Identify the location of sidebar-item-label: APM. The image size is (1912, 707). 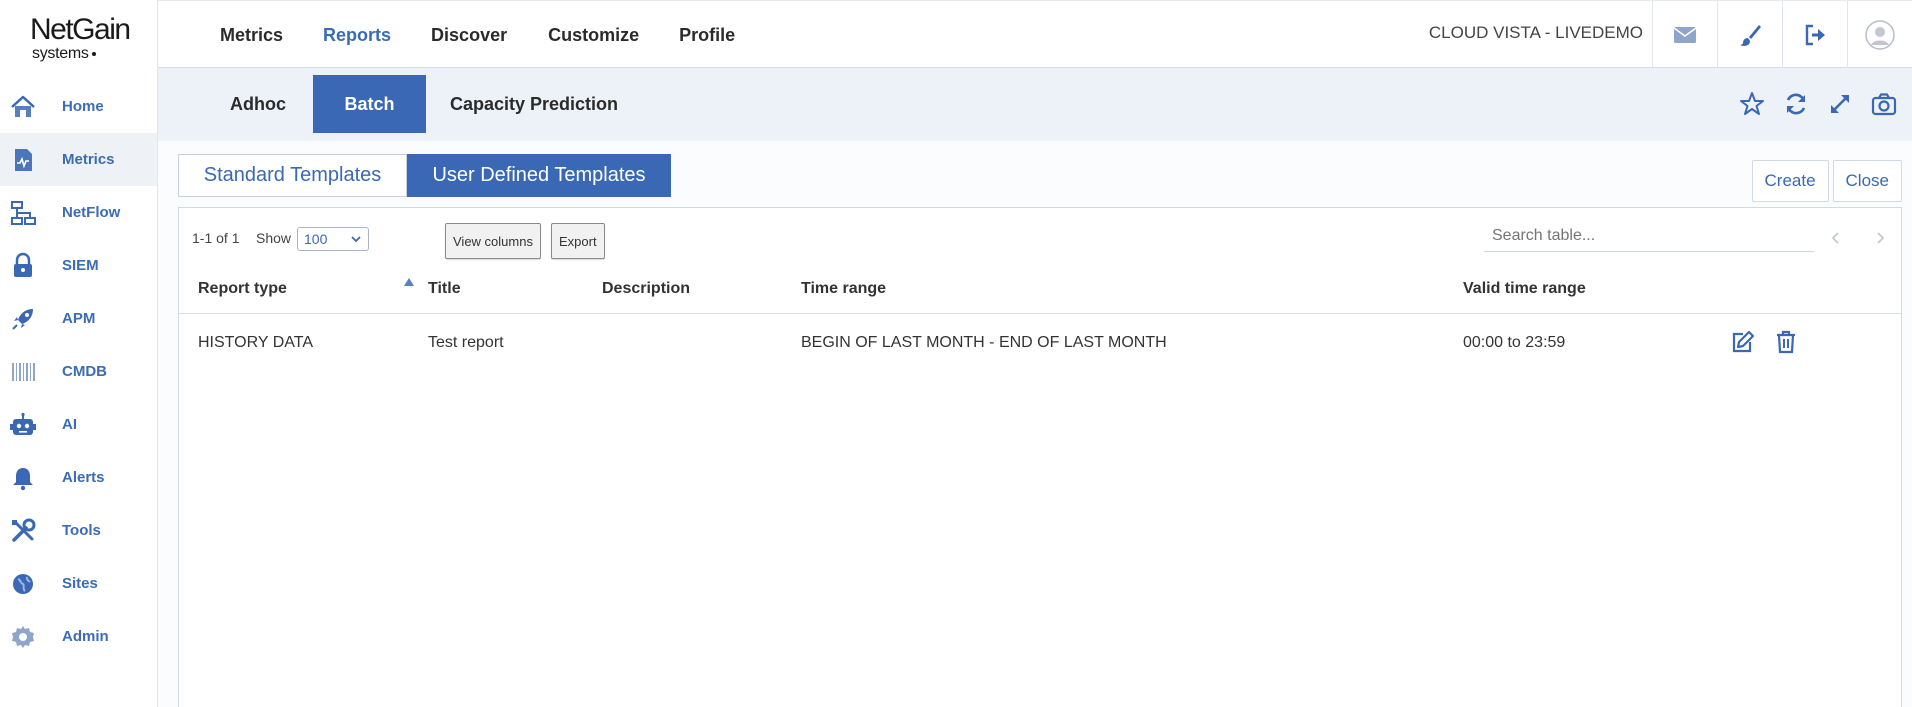
(79, 318).